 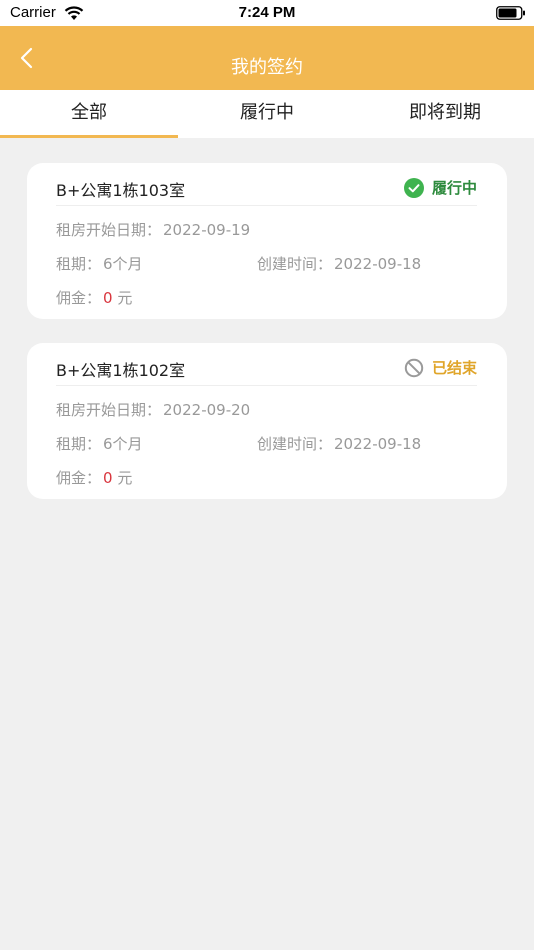 I want to click on tab-expiring-soon: 即将到期, so click(x=445, y=114).